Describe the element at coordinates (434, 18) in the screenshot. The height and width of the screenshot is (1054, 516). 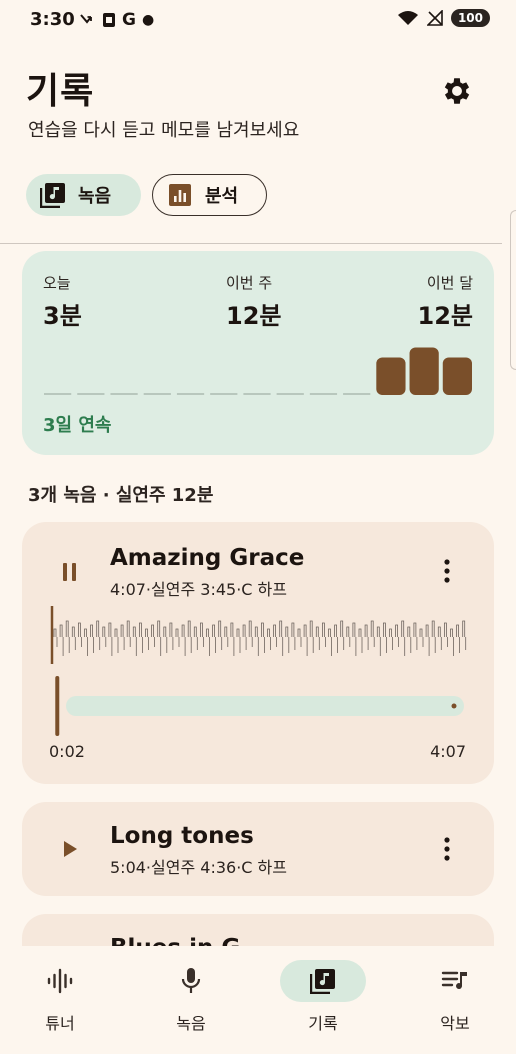
I see `no-signal-icon` at that location.